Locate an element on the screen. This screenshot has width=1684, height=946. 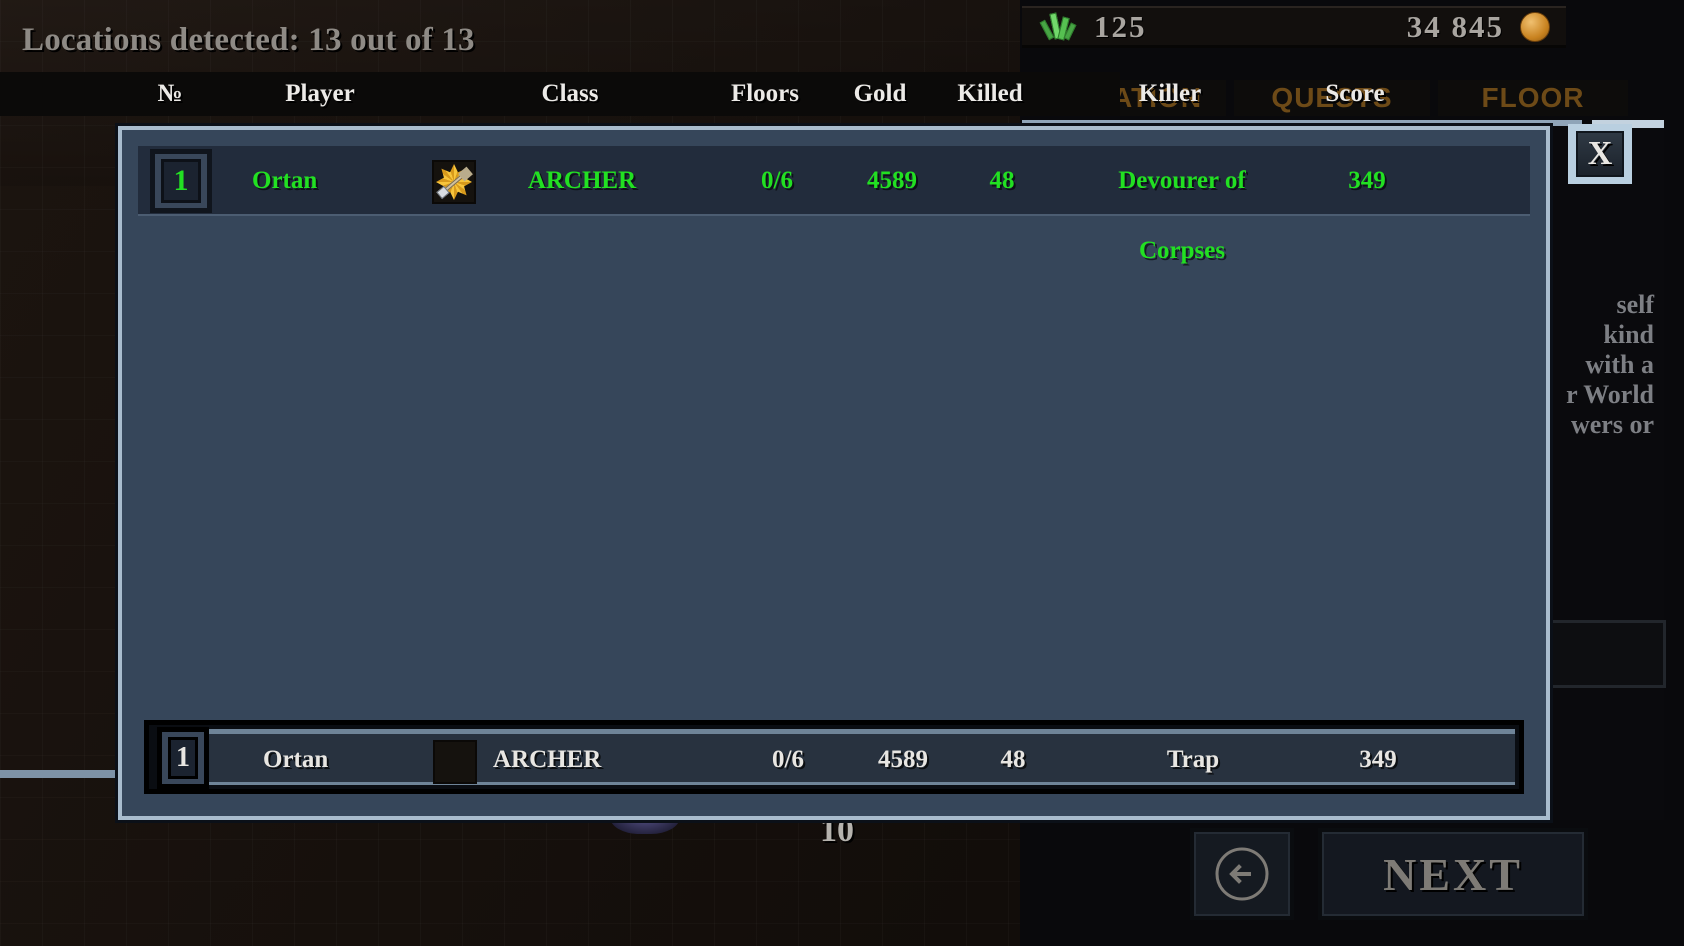
close-button-inner: X is located at coordinates (1600, 154).